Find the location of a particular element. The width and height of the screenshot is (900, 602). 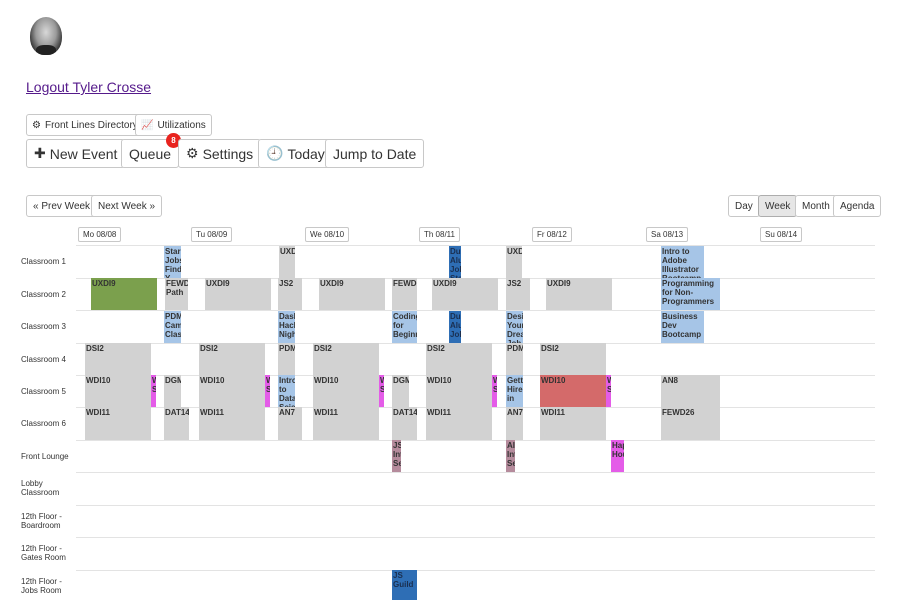

calendar-event: Business Dev Bootcamp is located at coordinates (682, 327).